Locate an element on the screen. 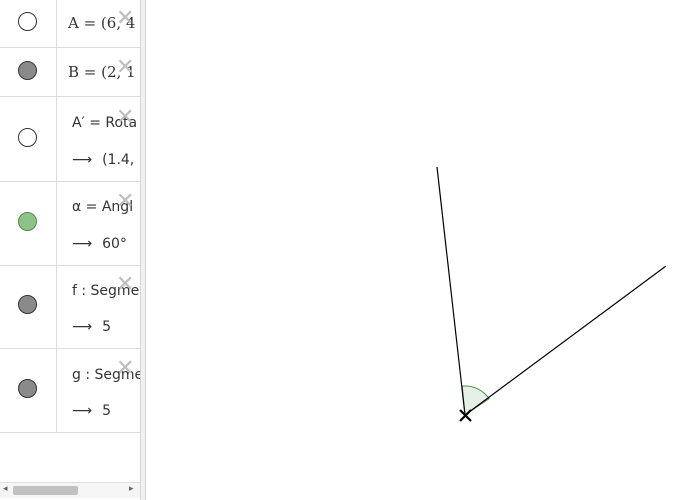 The image size is (700, 500). visibility-toggle-alpha is located at coordinates (27, 221).